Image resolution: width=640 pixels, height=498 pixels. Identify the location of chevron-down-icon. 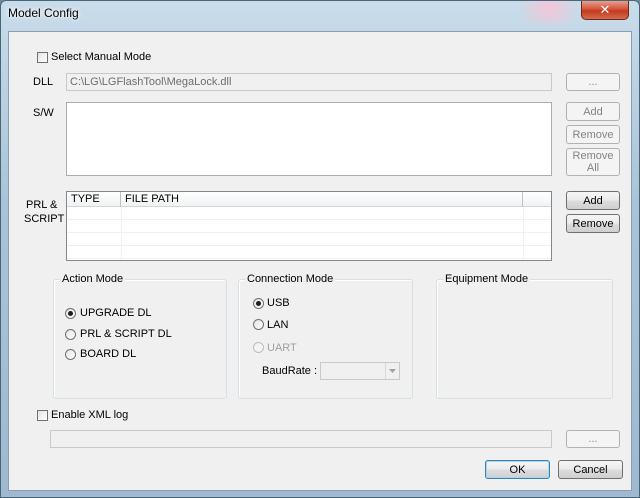
(392, 371).